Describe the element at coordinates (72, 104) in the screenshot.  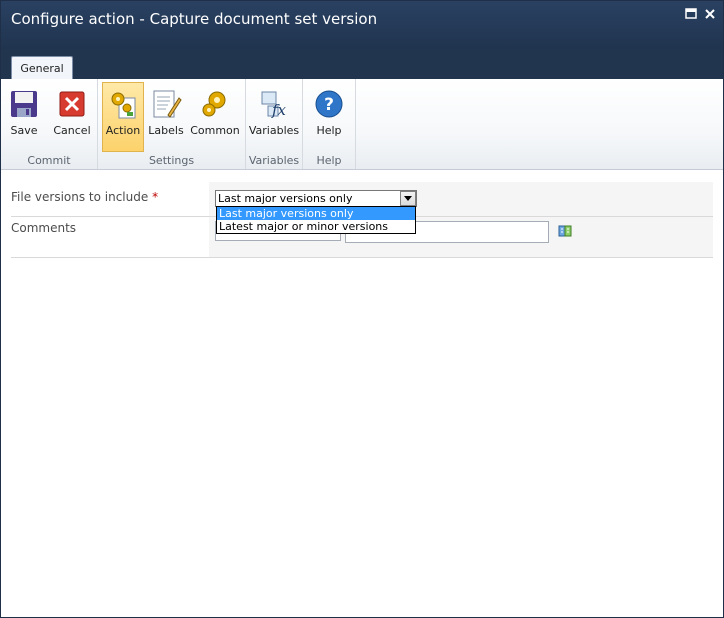
I see `cancel-x-icon` at that location.